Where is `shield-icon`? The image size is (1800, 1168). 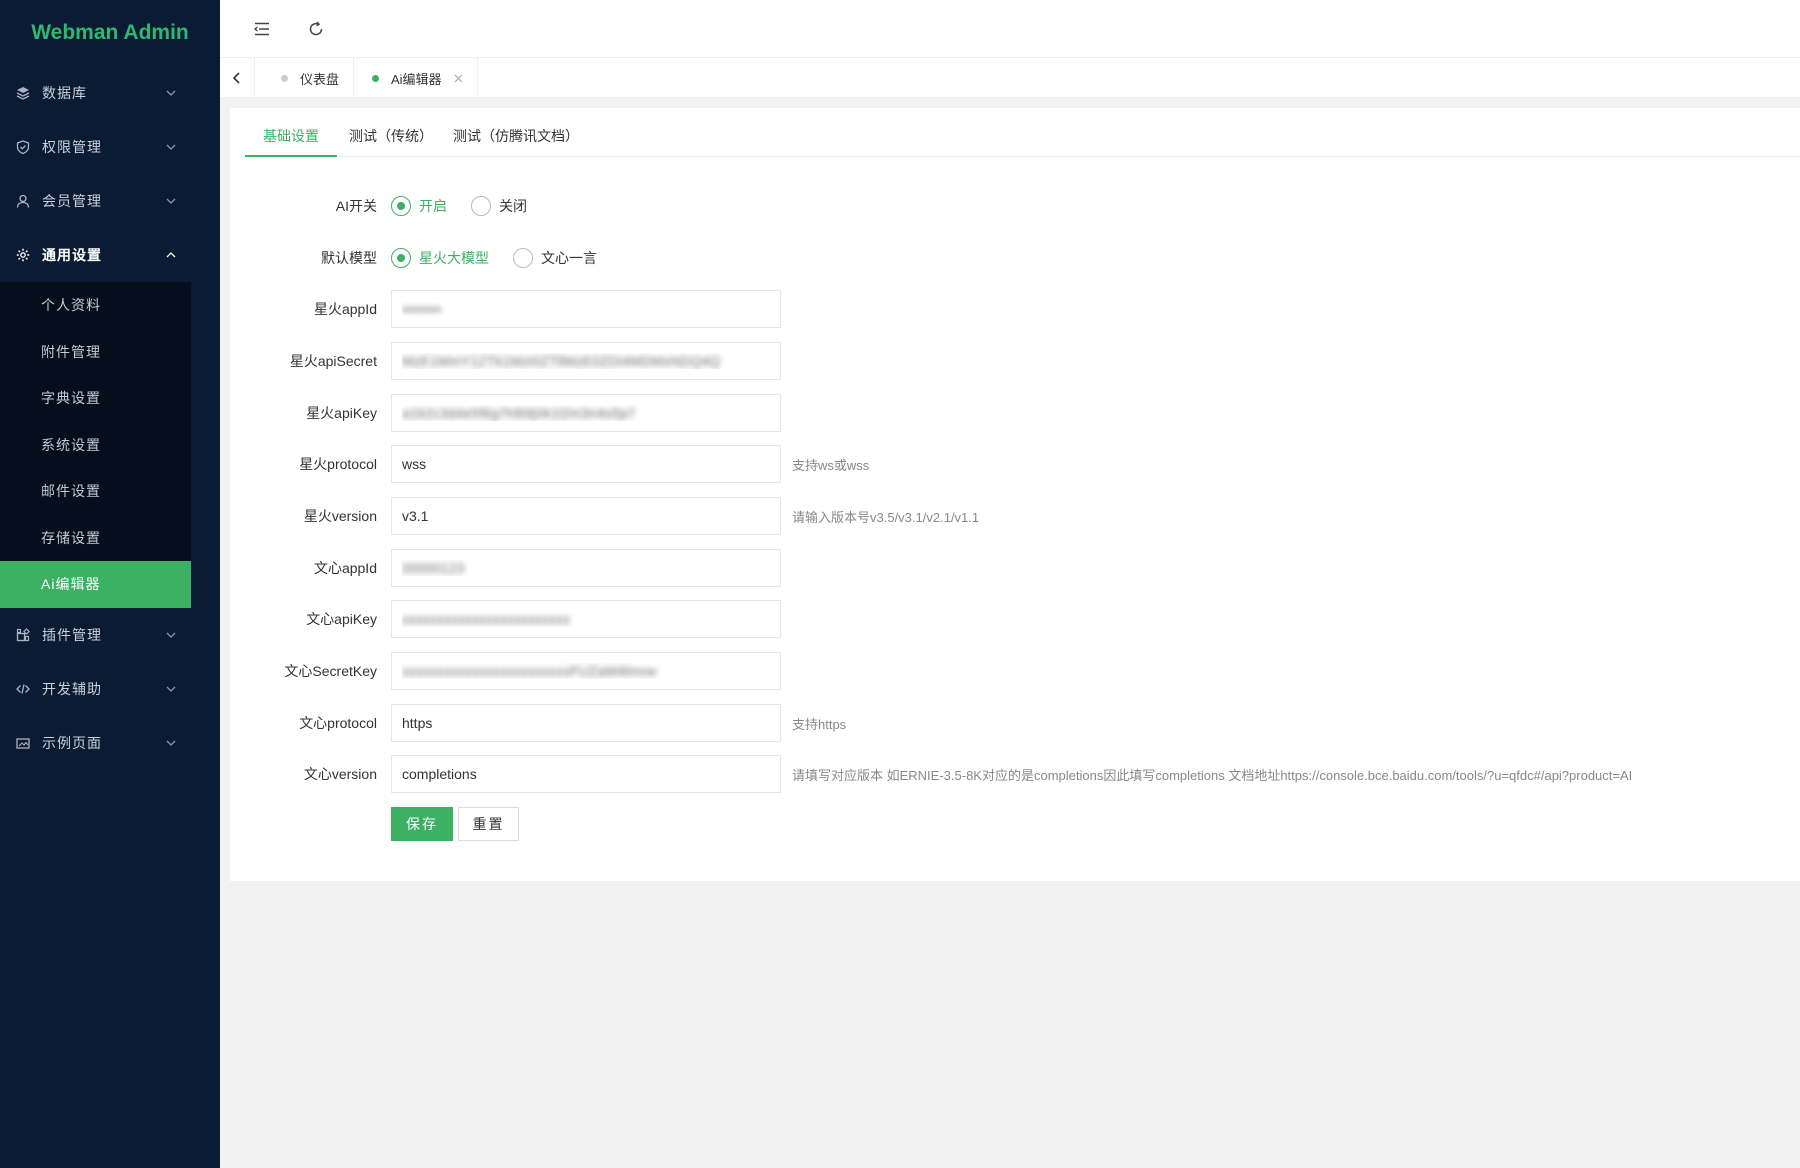 shield-icon is located at coordinates (23, 147).